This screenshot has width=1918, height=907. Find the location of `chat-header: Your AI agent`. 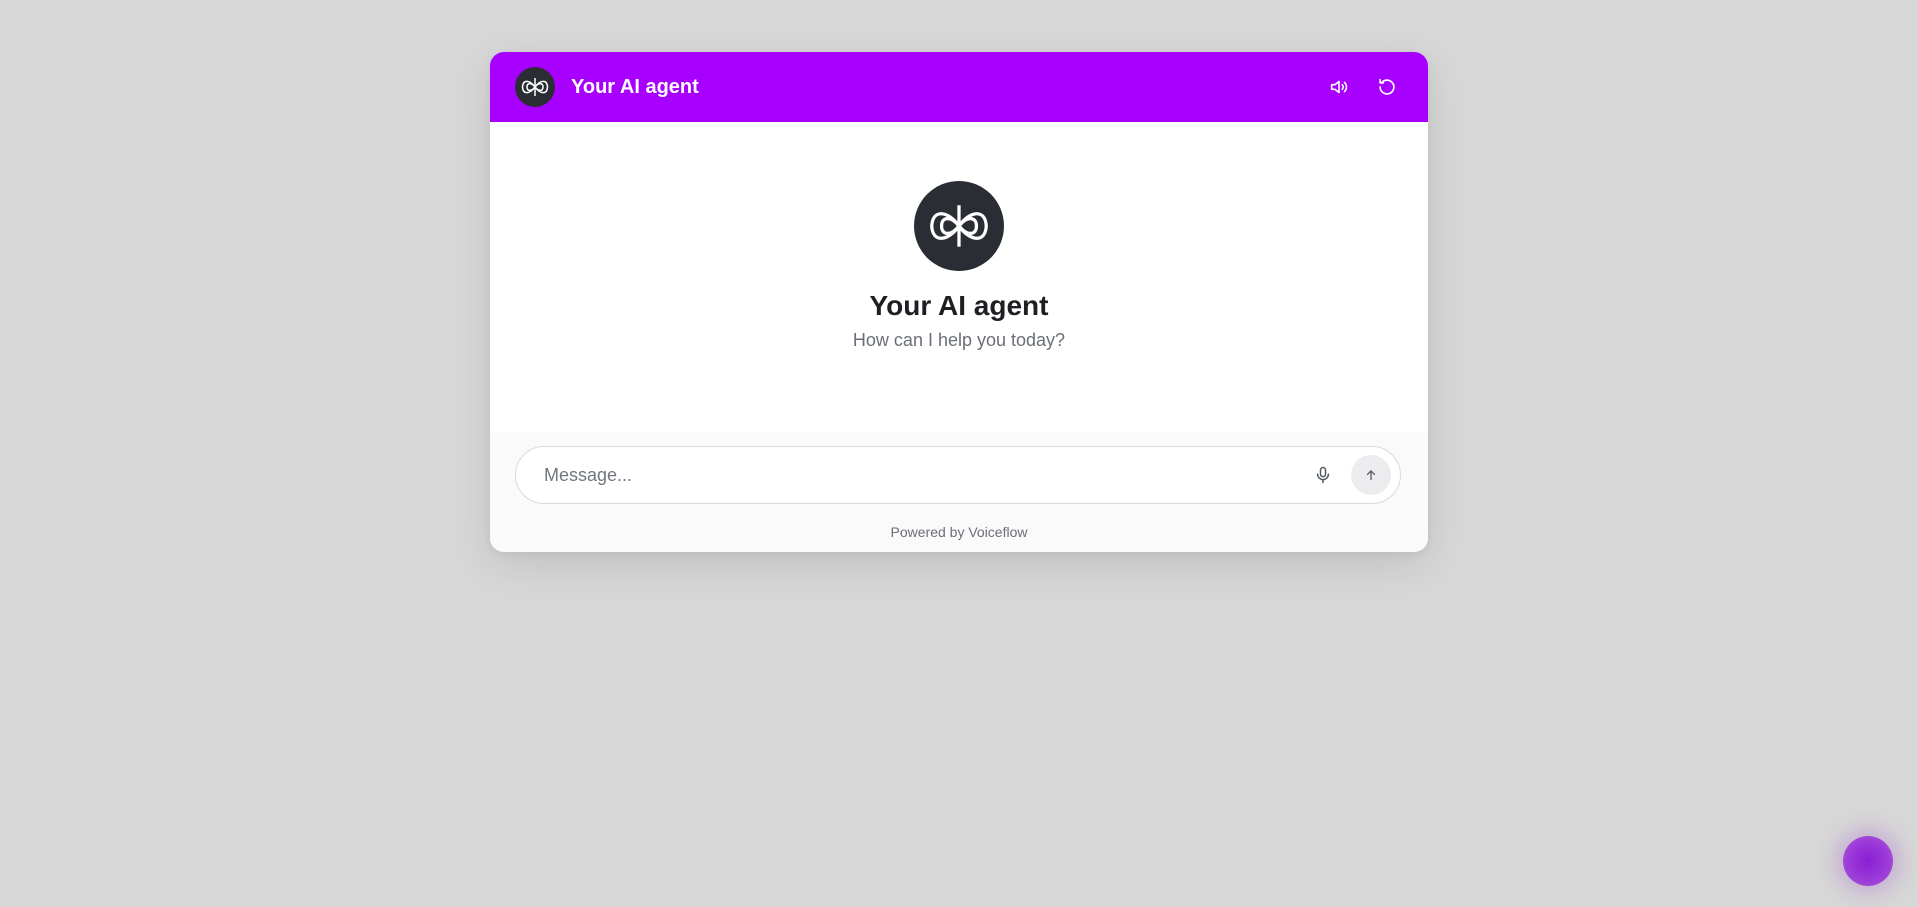

chat-header: Your AI agent is located at coordinates (959, 87).